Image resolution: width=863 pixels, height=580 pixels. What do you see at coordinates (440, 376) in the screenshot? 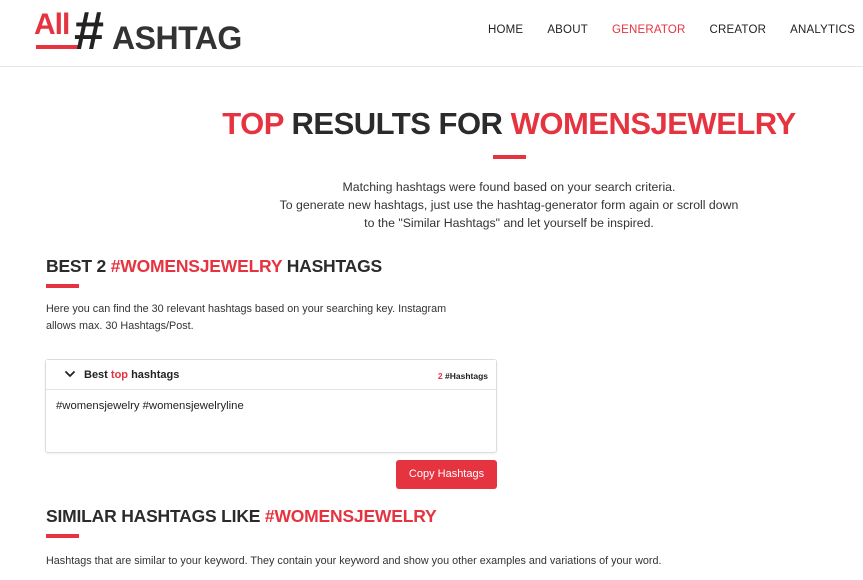
I see `hashtag-count-number: 2` at bounding box center [440, 376].